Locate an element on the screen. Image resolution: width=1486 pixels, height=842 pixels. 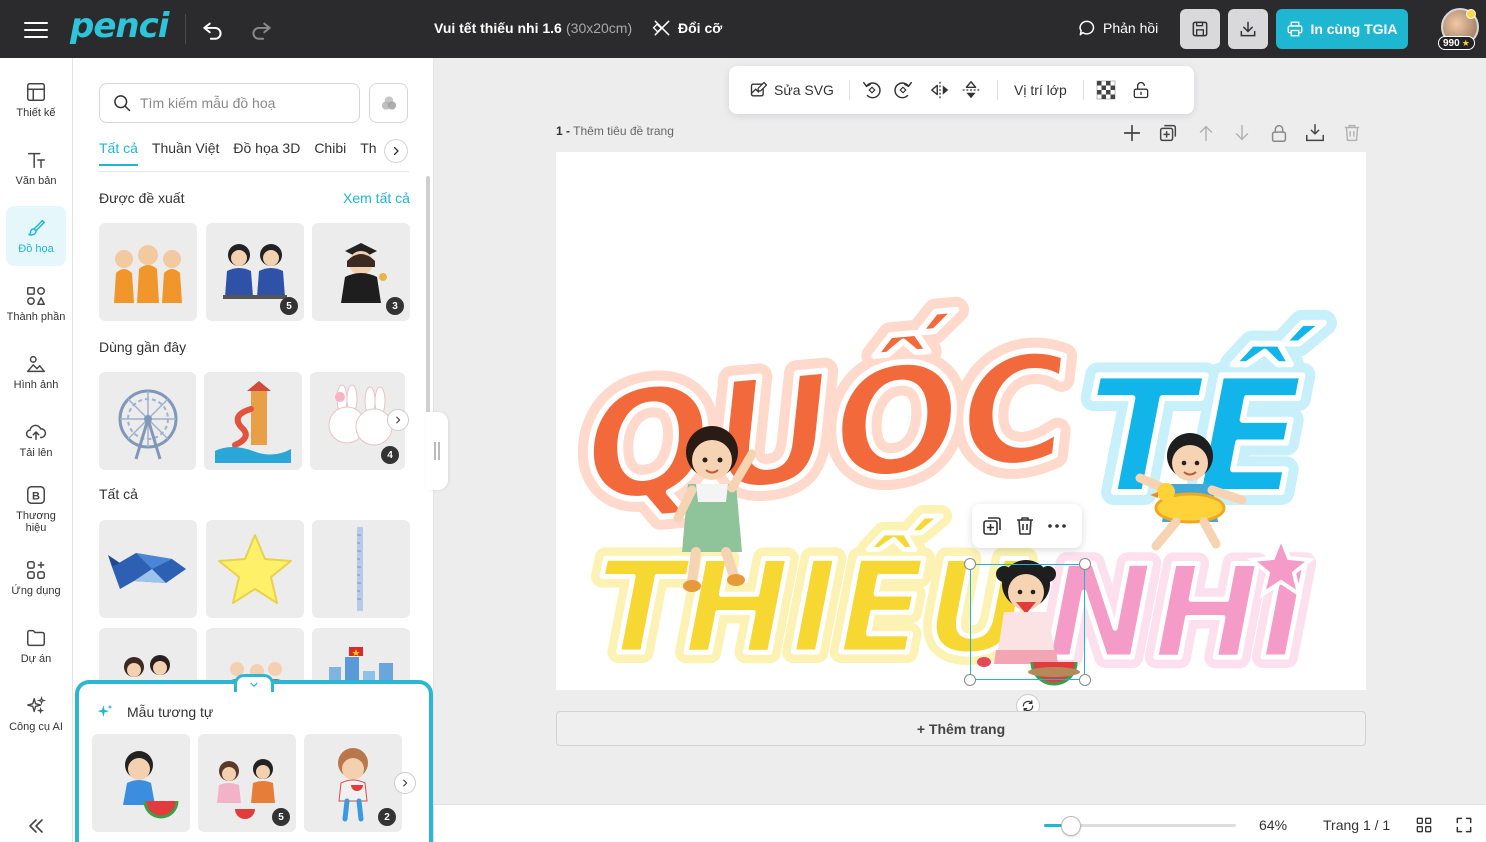
resize-handle-top-right is located at coordinates (1085, 564).